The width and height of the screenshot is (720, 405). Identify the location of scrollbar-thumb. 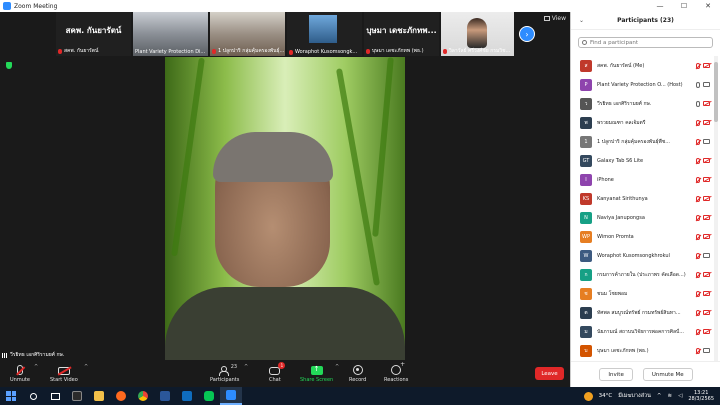
(716, 92).